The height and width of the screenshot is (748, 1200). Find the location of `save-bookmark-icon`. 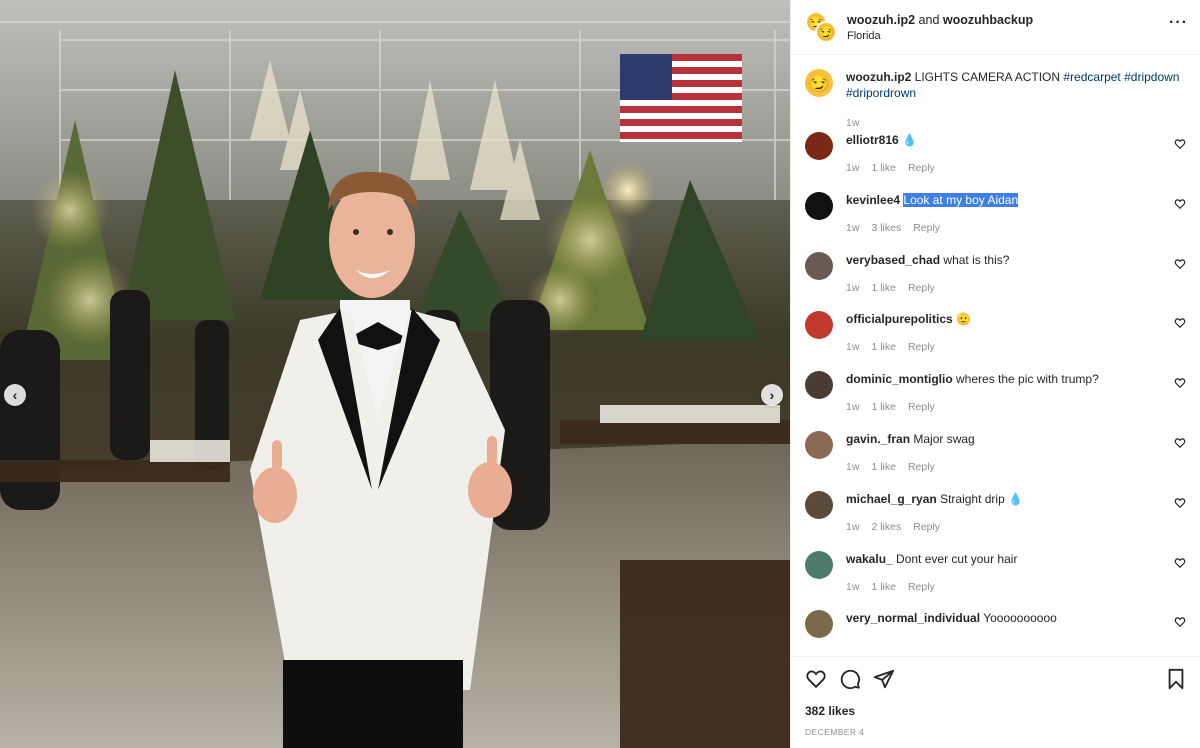

save-bookmark-icon is located at coordinates (1176, 679).